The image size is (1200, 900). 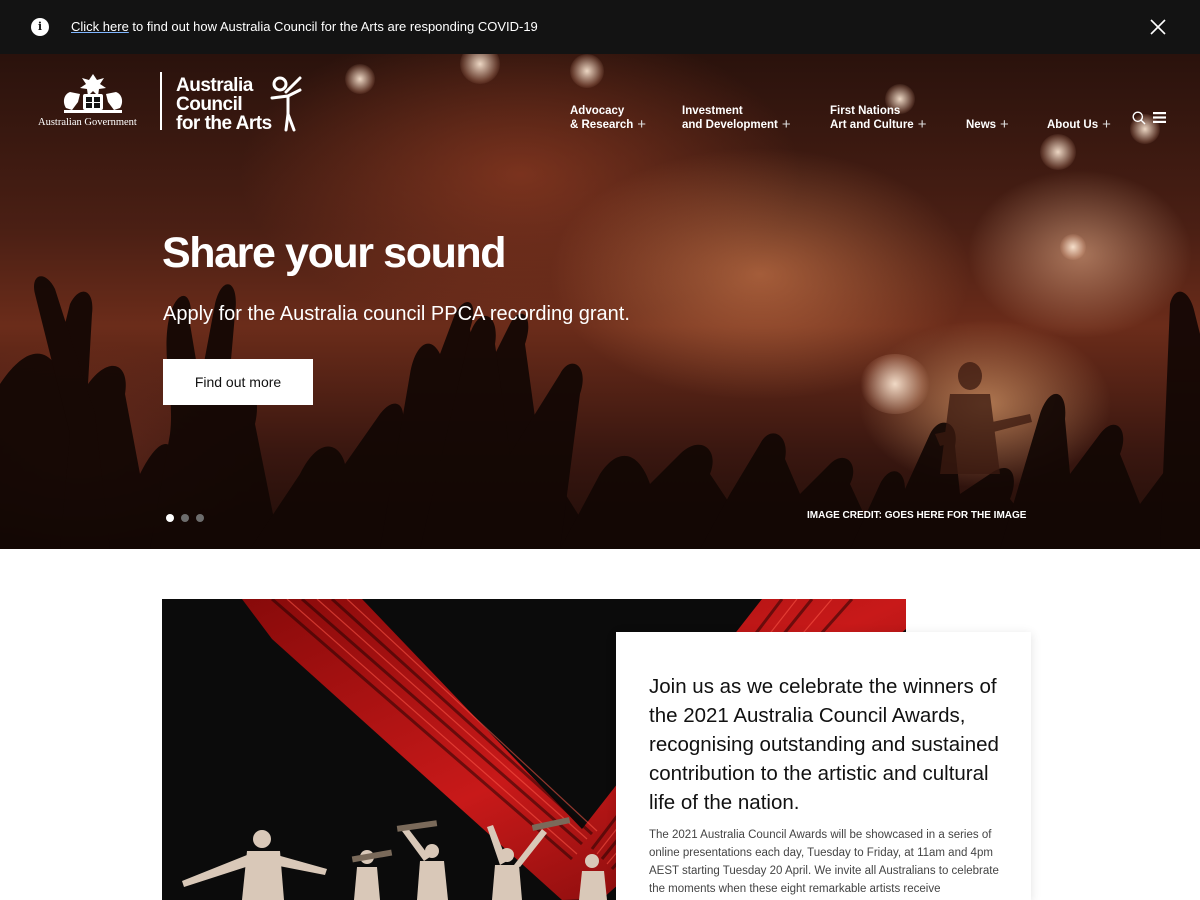 What do you see at coordinates (712, 111) in the screenshot?
I see `nav-item-line1: Investment` at bounding box center [712, 111].